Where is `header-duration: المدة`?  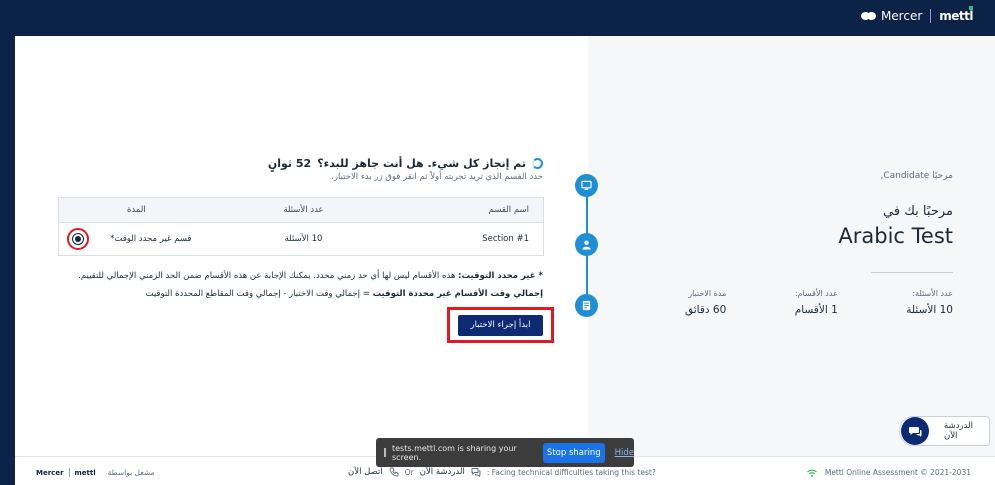 header-duration: المدة is located at coordinates (136, 210).